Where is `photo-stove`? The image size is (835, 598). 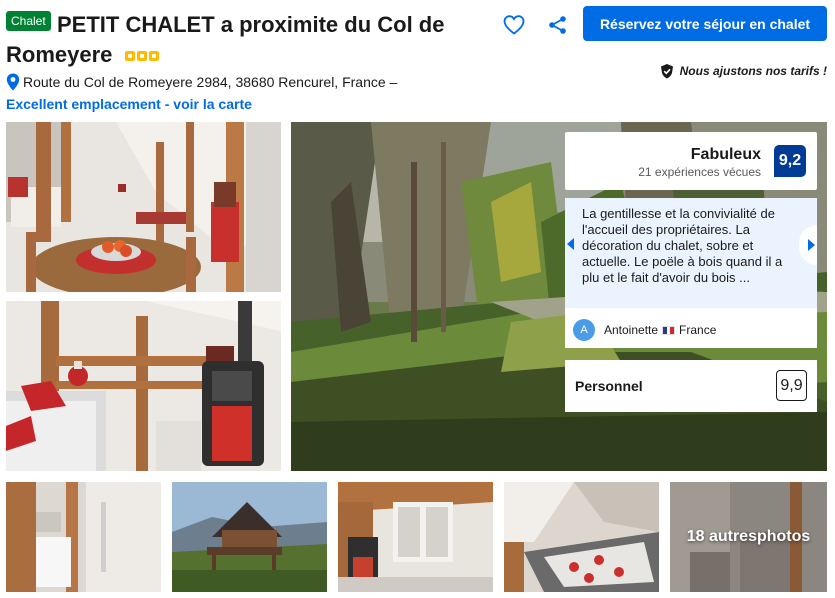 photo-stove is located at coordinates (143, 386).